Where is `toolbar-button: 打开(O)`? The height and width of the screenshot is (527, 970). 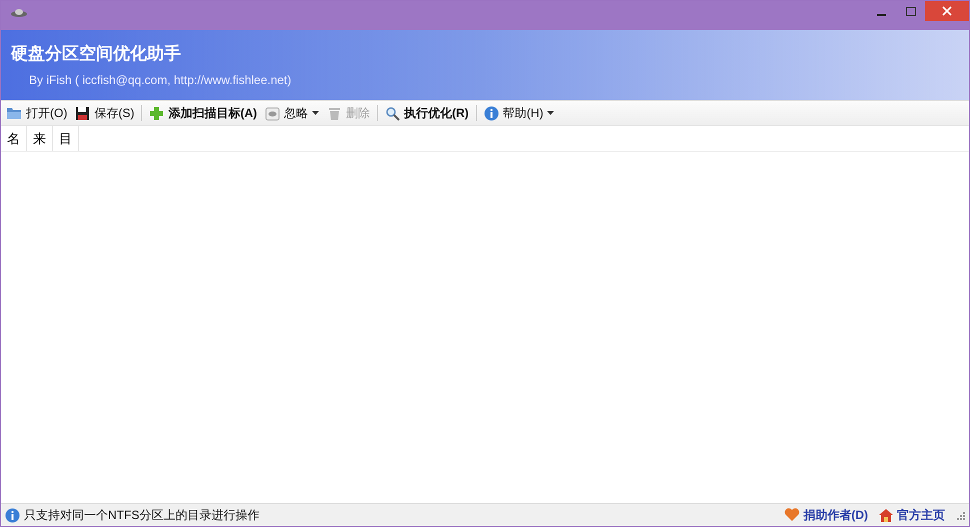 toolbar-button: 打开(O) is located at coordinates (36, 113).